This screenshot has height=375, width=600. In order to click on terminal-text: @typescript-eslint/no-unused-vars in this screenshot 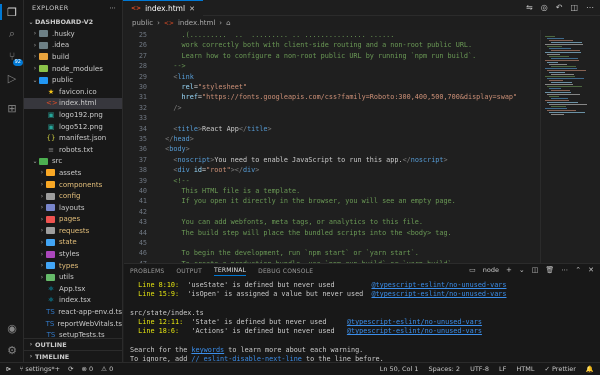, I will do `click(414, 331)`.